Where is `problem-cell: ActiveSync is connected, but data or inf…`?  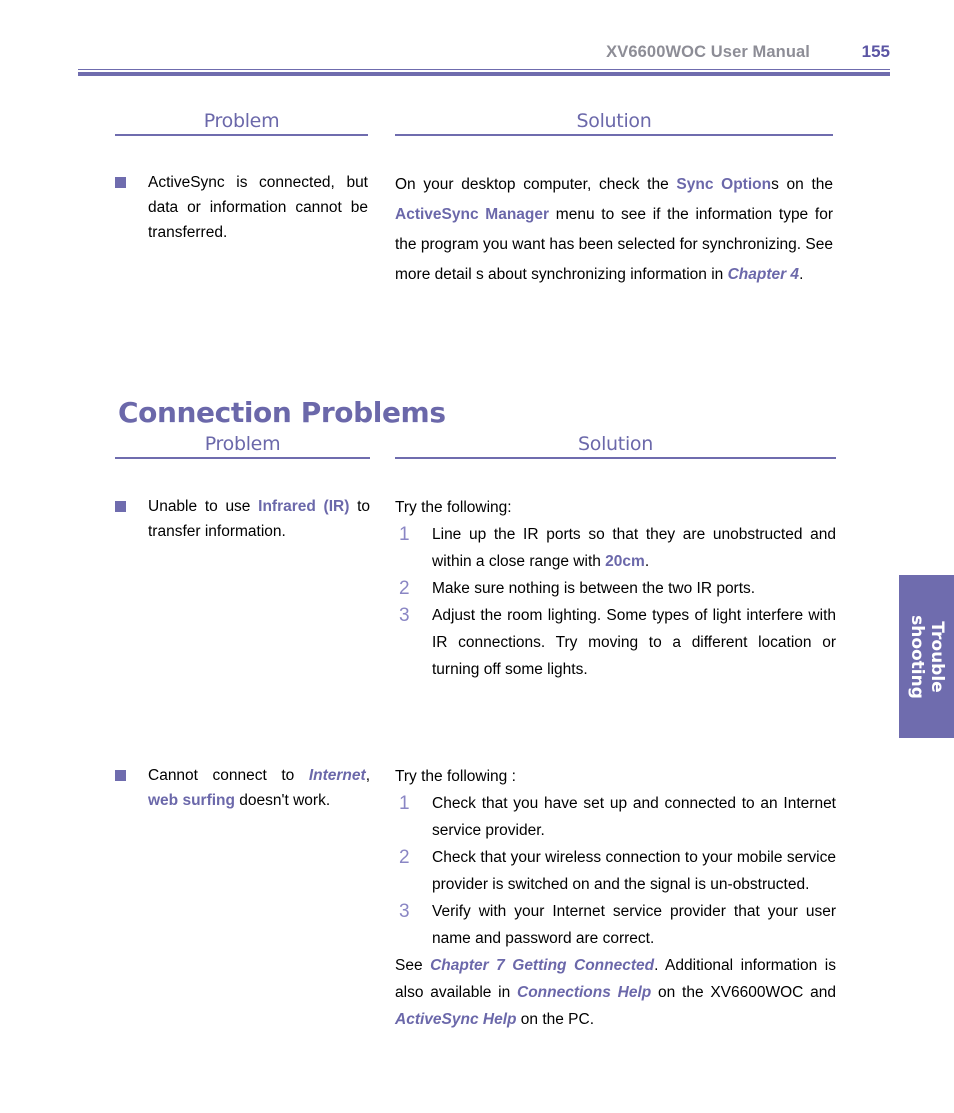 problem-cell: ActiveSync is connected, but data or inf… is located at coordinates (241, 230).